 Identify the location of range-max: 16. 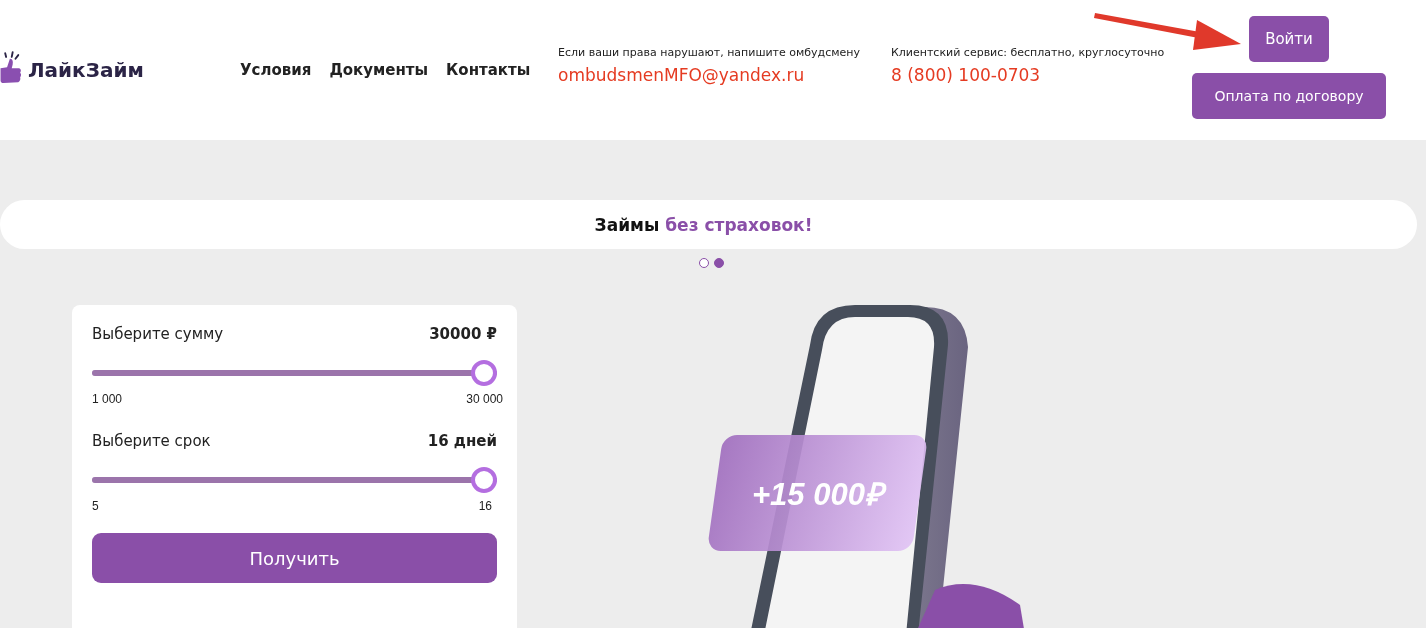
(485, 506).